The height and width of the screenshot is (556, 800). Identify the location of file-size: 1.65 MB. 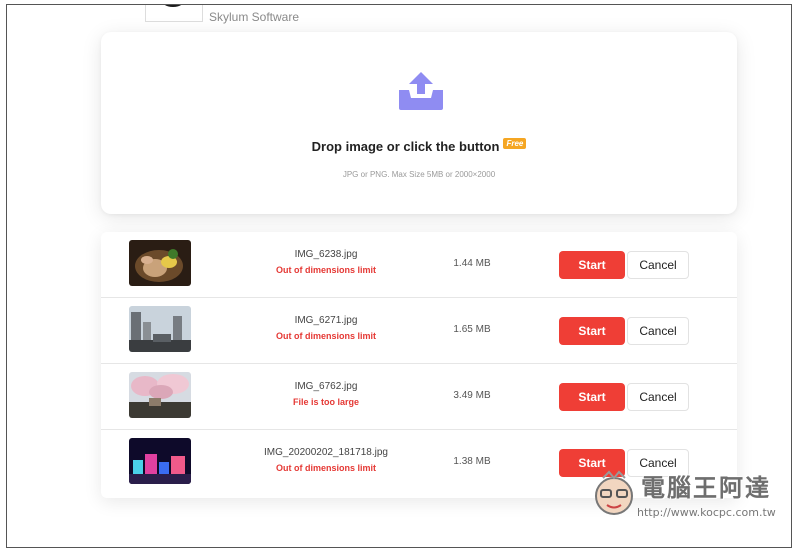
(472, 329).